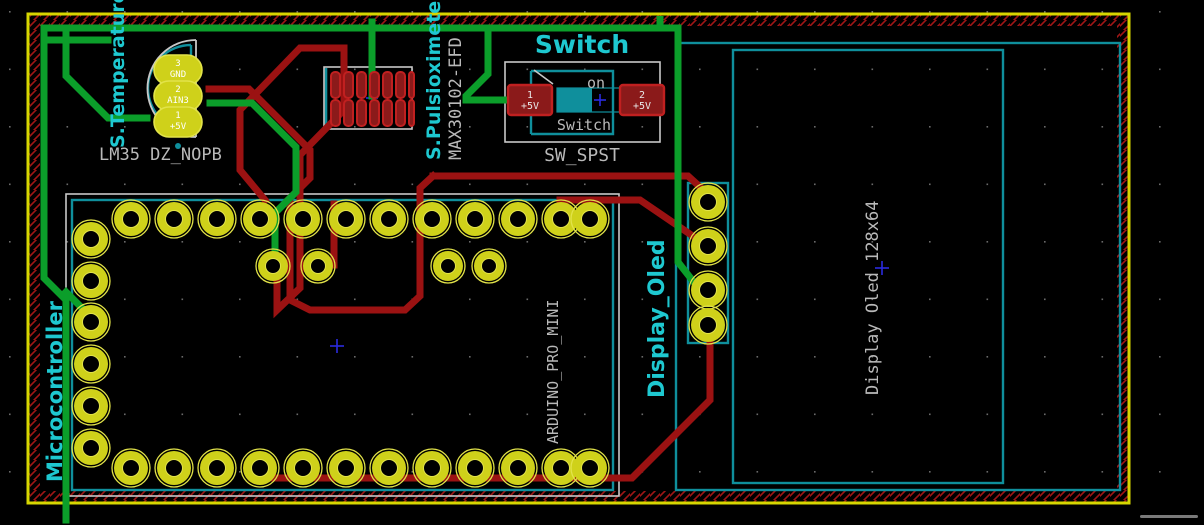 This screenshot has width=1204, height=525. Describe the element at coordinates (434, 80) in the screenshot. I see `ref-pulsioximeter: S.Pulsioximeter` at that location.